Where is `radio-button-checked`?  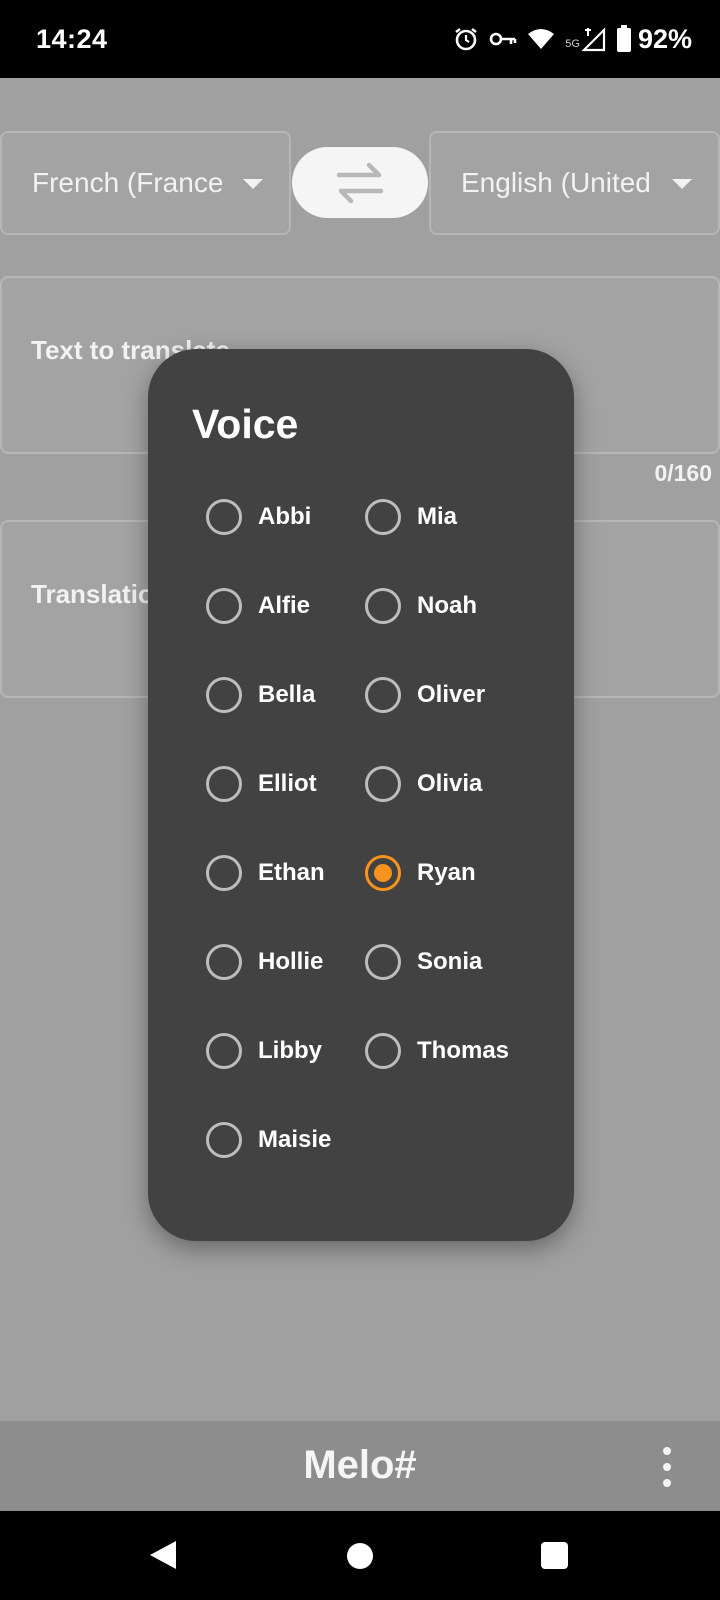 radio-button-checked is located at coordinates (383, 873).